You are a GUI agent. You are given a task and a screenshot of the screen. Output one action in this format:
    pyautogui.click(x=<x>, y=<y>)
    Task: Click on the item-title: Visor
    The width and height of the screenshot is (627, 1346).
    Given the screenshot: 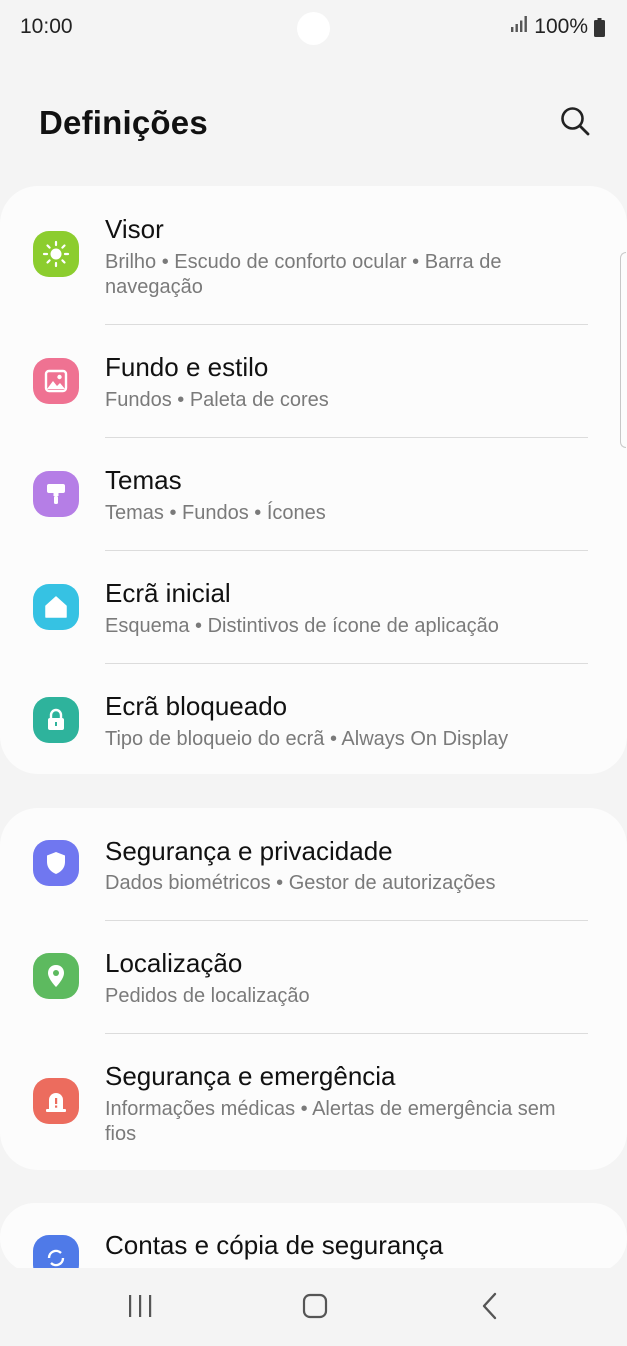 What is the action you would take?
    pyautogui.click(x=134, y=229)
    